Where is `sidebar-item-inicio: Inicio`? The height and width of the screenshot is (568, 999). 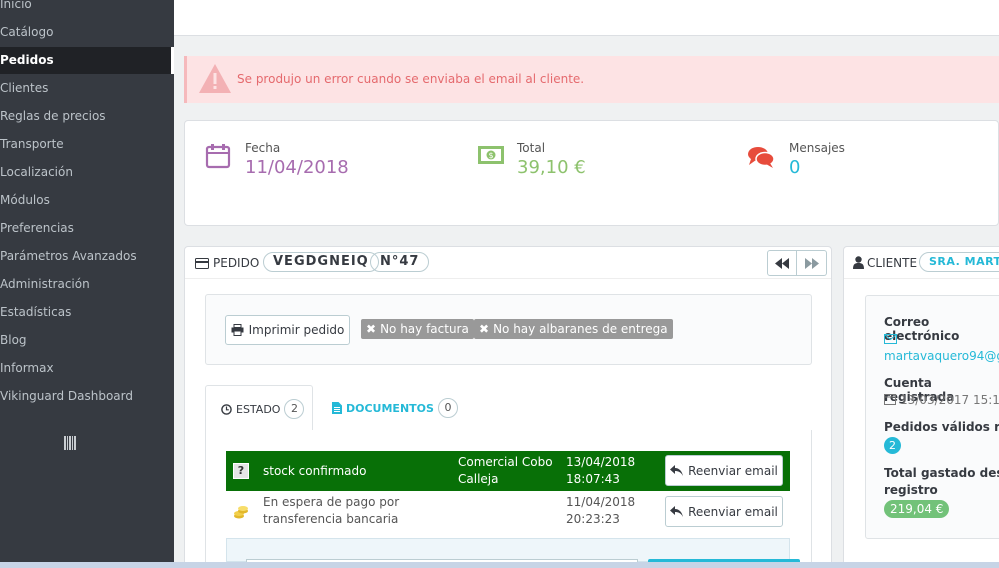 sidebar-item-inicio: Inicio is located at coordinates (87, 9).